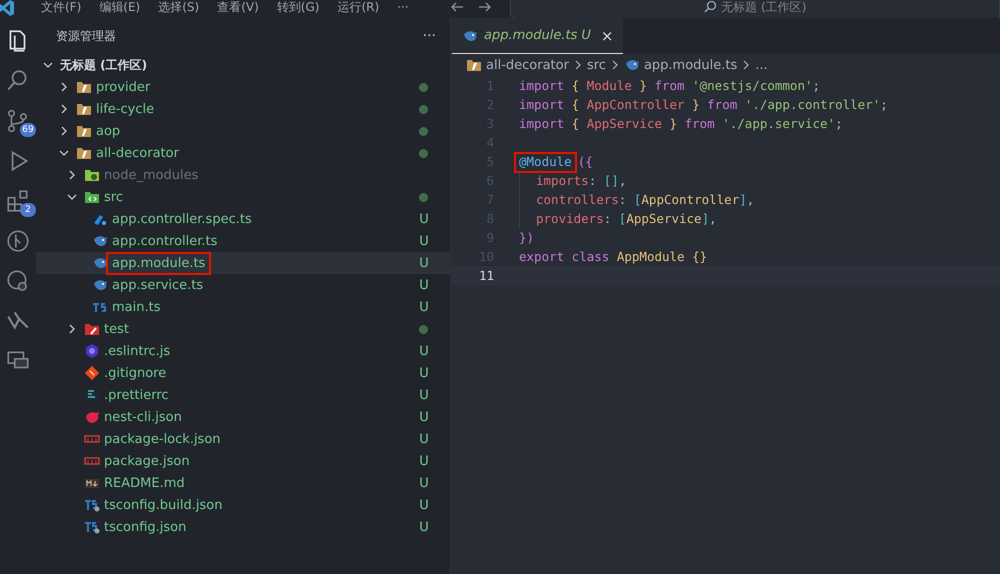  What do you see at coordinates (243, 307) in the screenshot?
I see `file-tree-row: main.ts U` at bounding box center [243, 307].